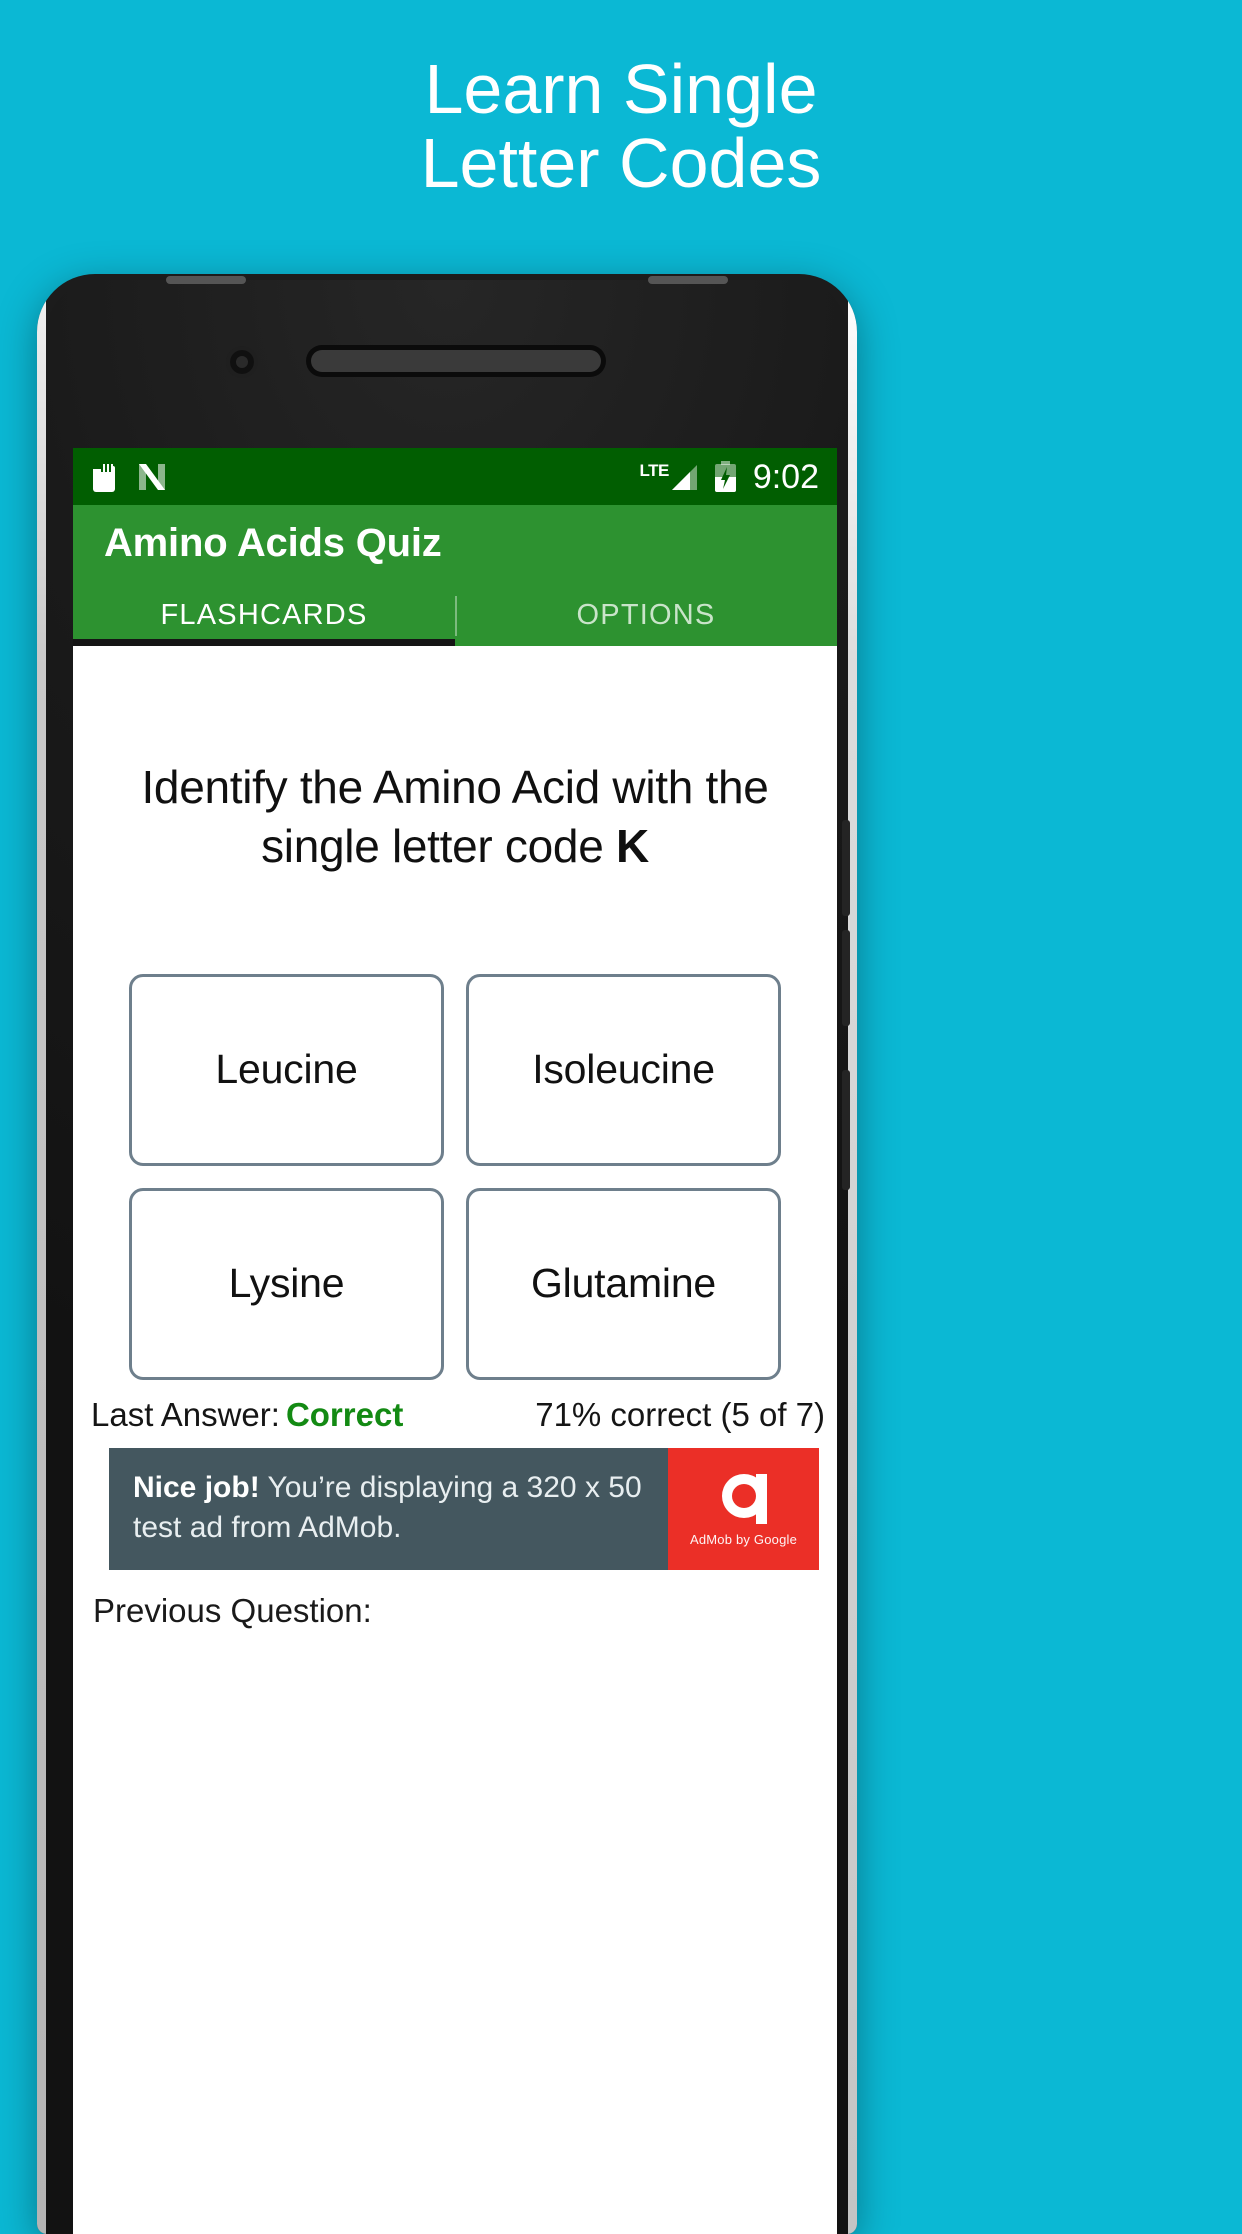  What do you see at coordinates (688, 280) in the screenshot?
I see `device-antenna-line-right` at bounding box center [688, 280].